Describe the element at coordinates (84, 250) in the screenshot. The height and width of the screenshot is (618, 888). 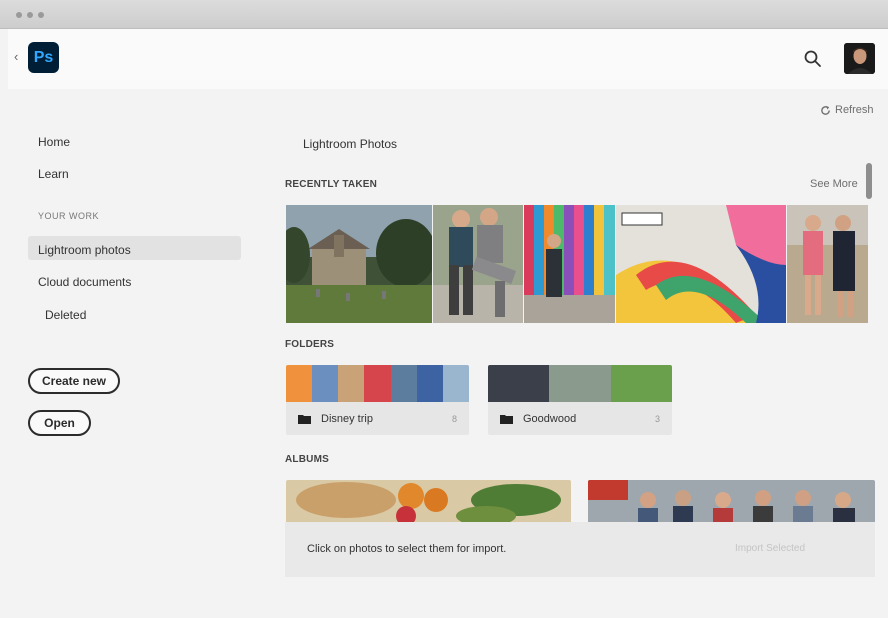
I see `sidebar-item-lightroom-photos: Lightroom photos` at that location.